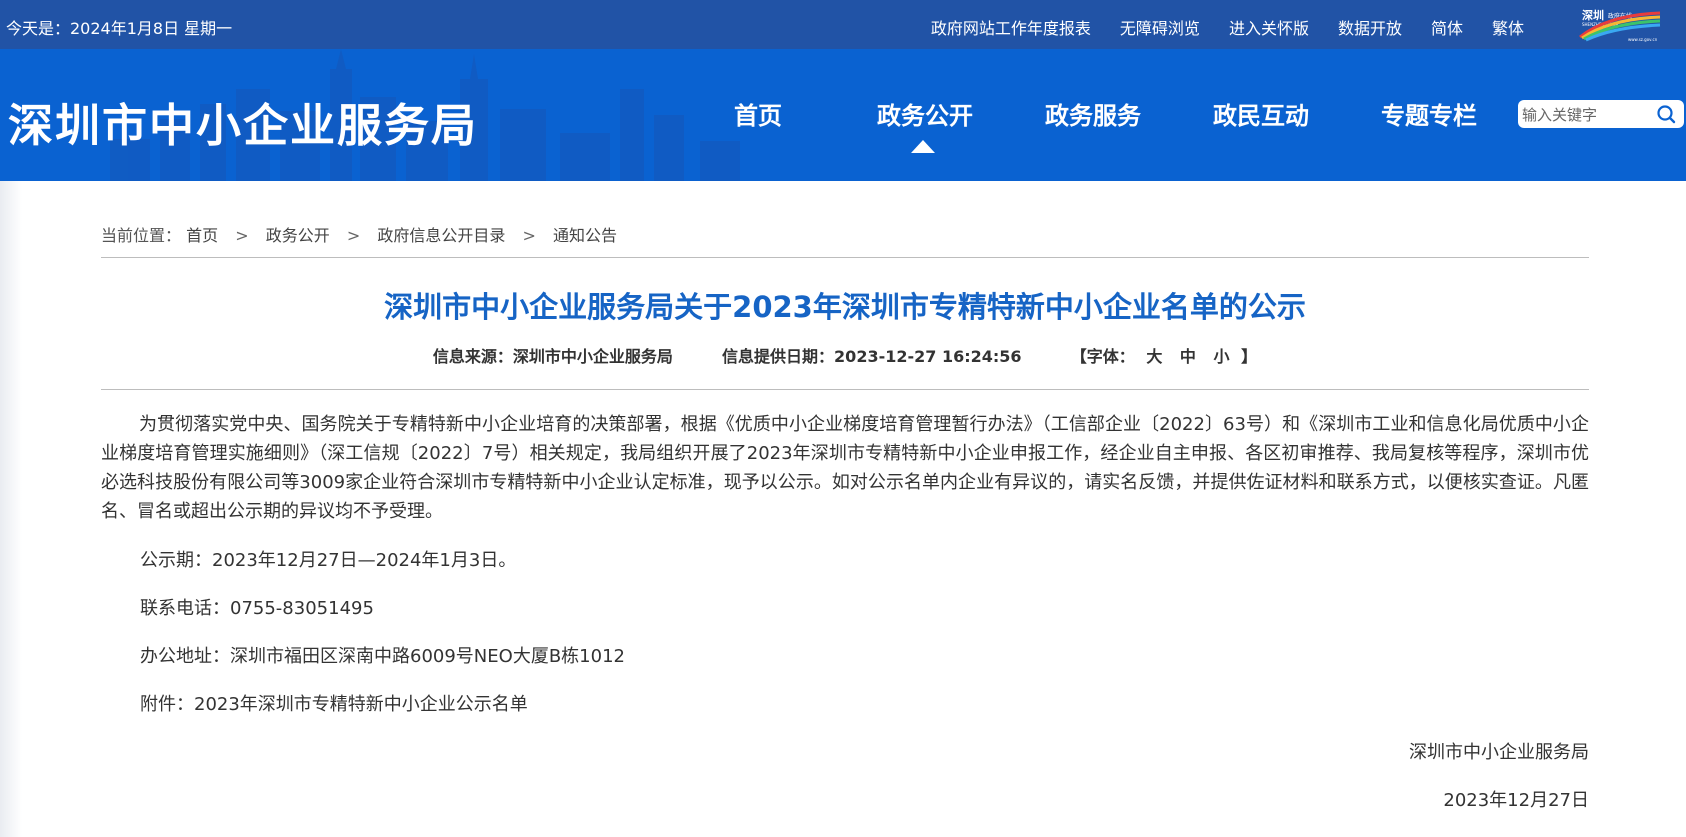 This screenshot has height=837, width=1686. I want to click on annual-report-link: 政府网站工作年度报表, so click(1011, 27).